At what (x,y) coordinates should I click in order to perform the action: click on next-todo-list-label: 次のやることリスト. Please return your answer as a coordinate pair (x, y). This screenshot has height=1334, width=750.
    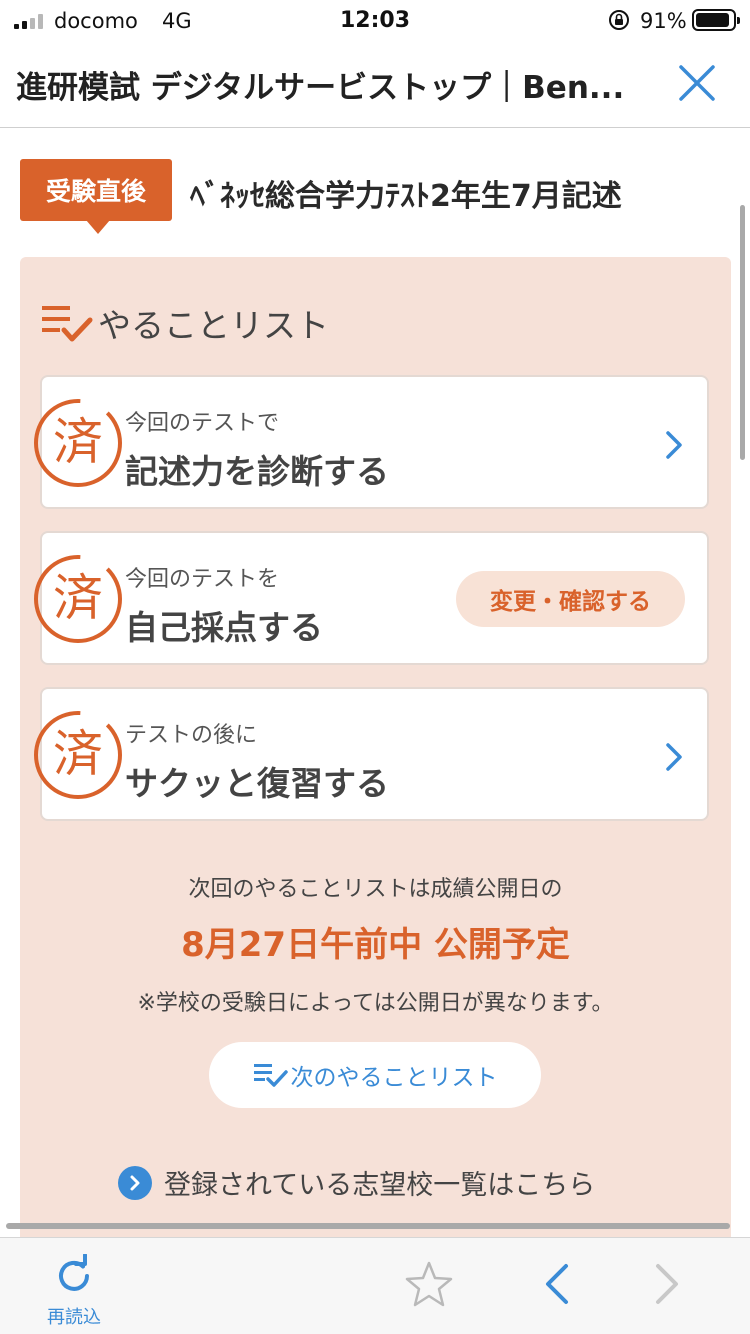
    Looking at the image, I should click on (394, 1078).